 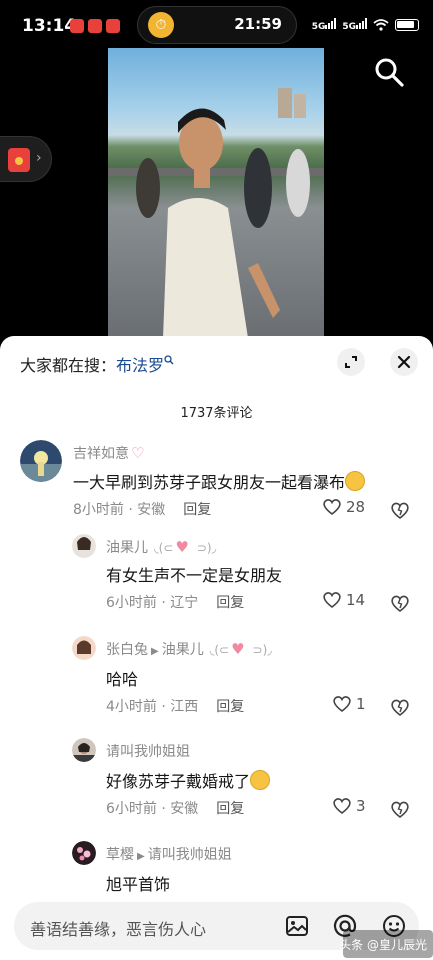 What do you see at coordinates (39, 158) in the screenshot?
I see `chevron-right-icon: ›` at bounding box center [39, 158].